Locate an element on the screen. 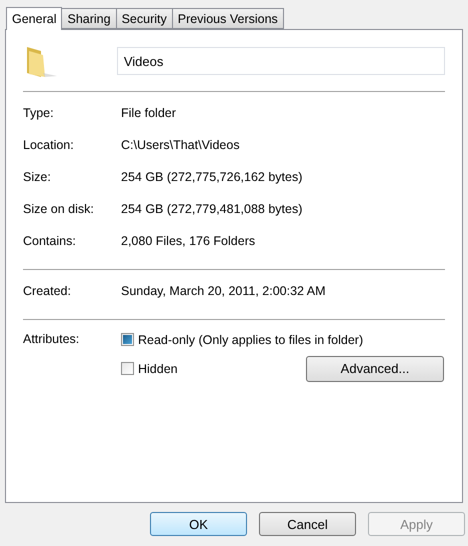  property-value: Sunday, March 20, 2011, 2:00:32 AM is located at coordinates (223, 291).